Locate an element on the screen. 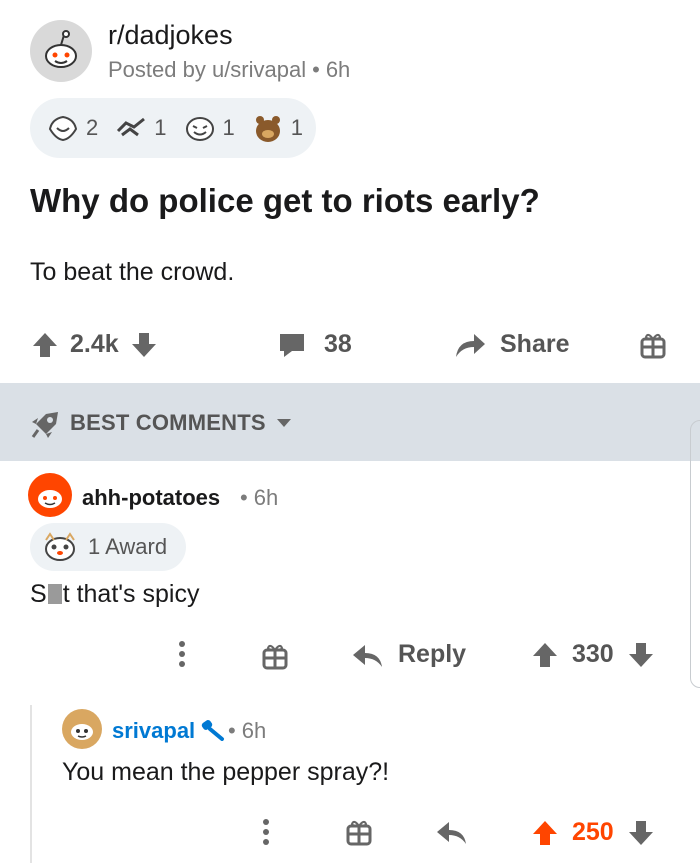 The width and height of the screenshot is (700, 863). reply-meta: • 6h is located at coordinates (247, 731).